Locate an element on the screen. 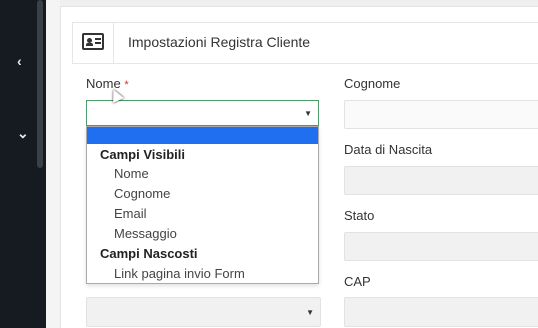 This screenshot has height=328, width=538. sidebar: ‹ ⌄ is located at coordinates (23, 164).